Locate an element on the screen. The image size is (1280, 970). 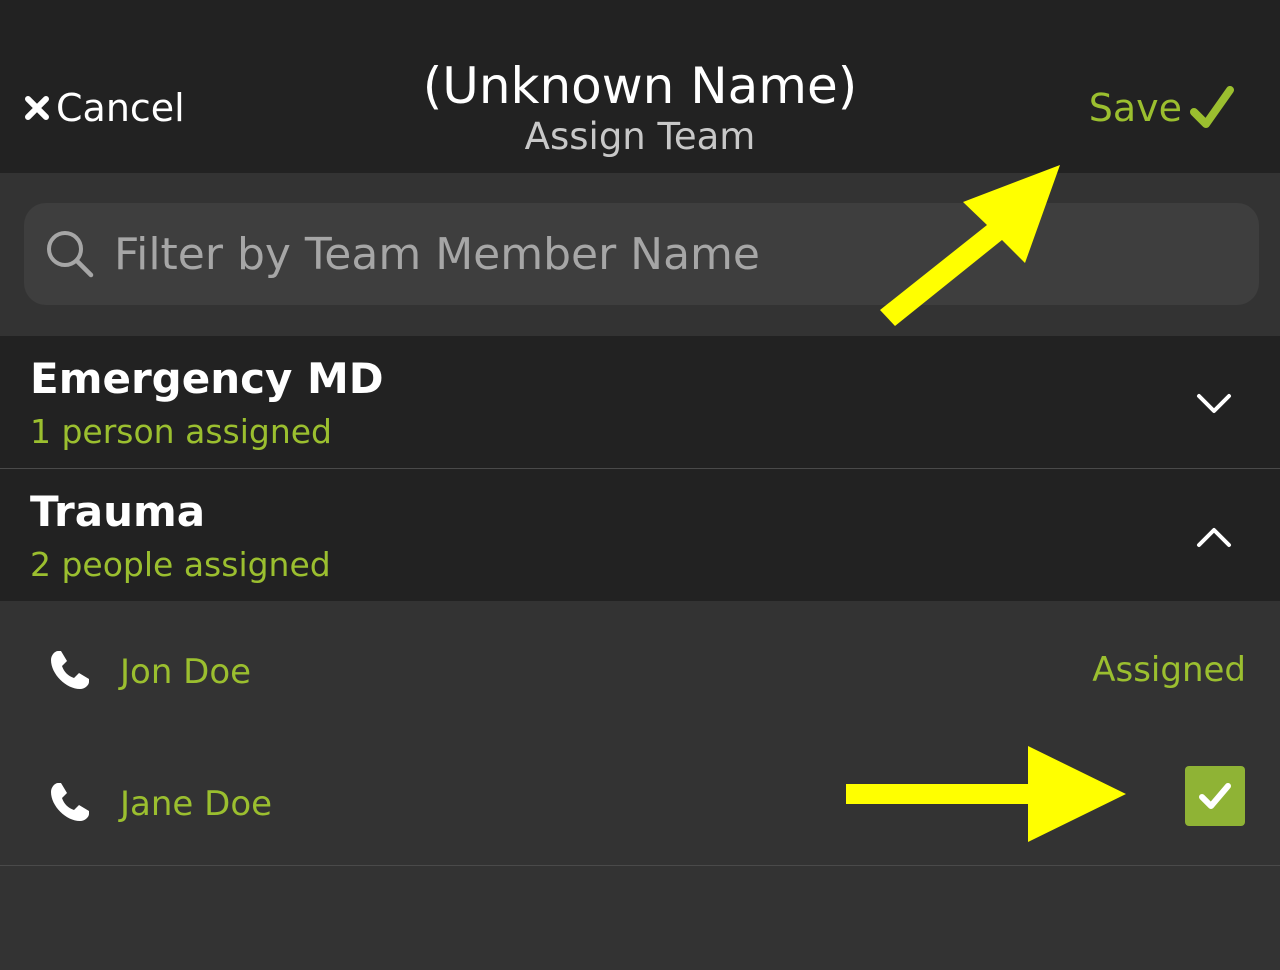
assign-checkbox is located at coordinates (1215, 796).